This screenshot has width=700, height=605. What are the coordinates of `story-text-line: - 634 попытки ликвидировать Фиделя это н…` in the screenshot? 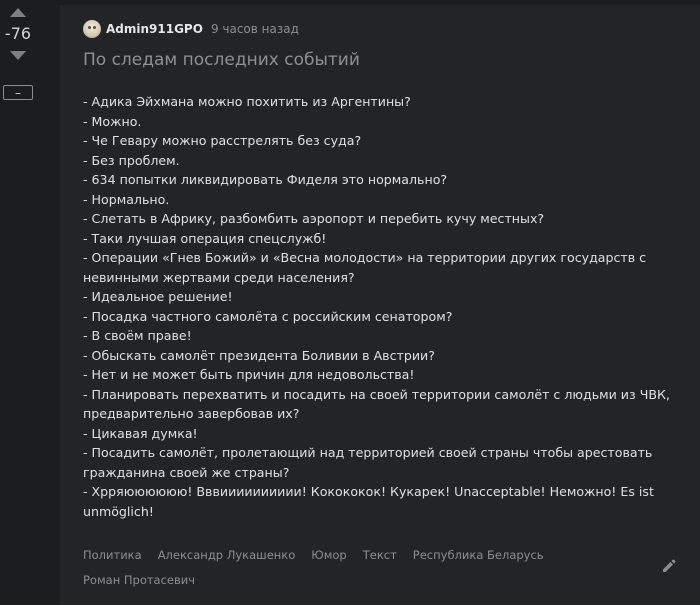 It's located at (265, 179).